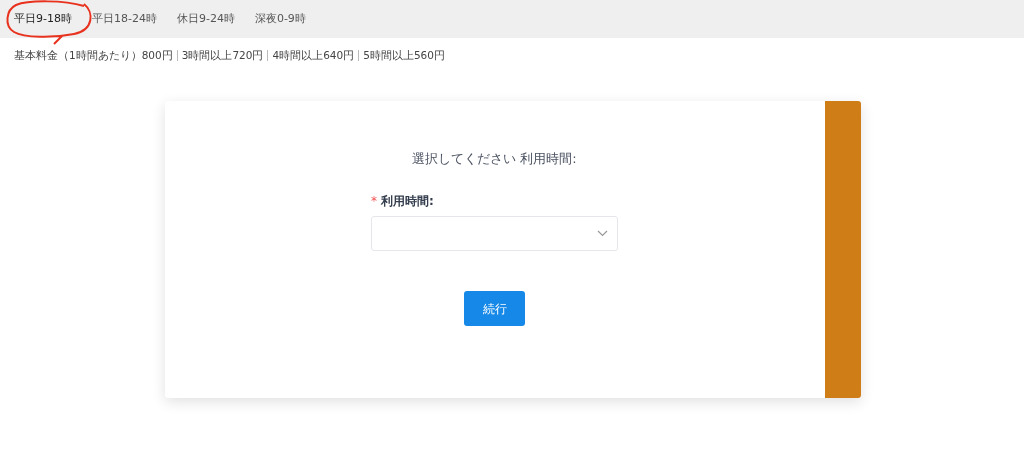  What do you see at coordinates (494, 158) in the screenshot?
I see `form-heading: 選択してください 利用時間:` at bounding box center [494, 158].